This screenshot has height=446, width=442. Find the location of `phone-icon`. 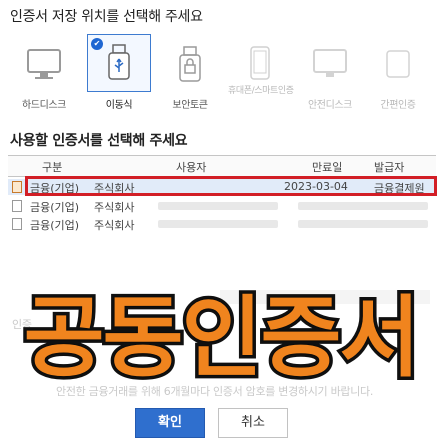

phone-icon is located at coordinates (260, 64).